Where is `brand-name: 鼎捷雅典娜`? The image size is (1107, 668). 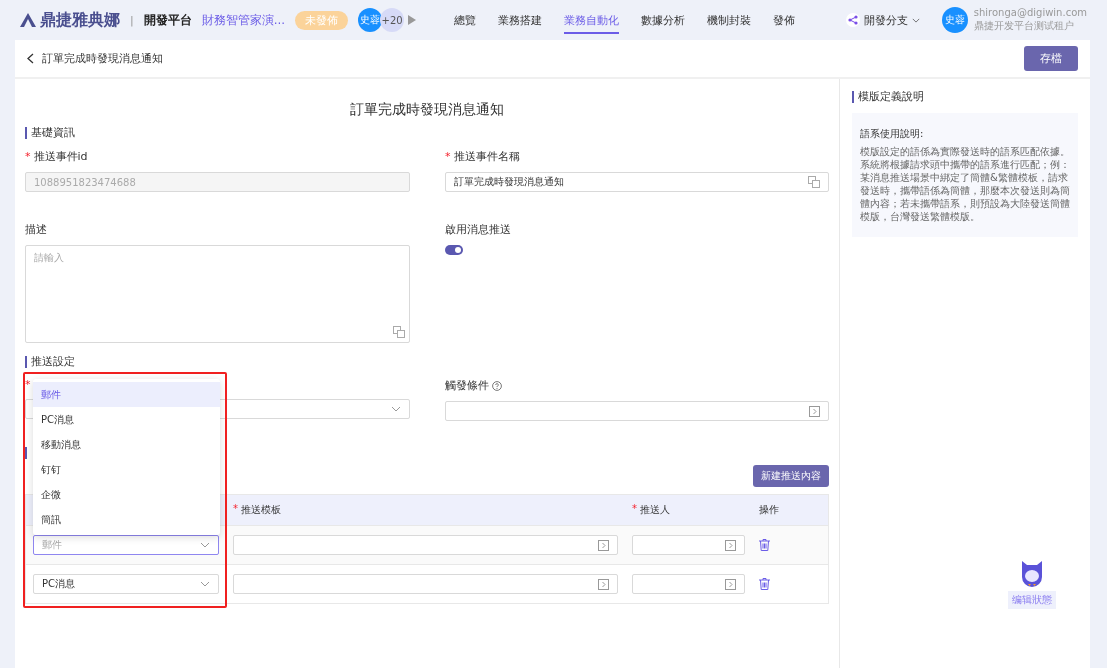 brand-name: 鼎捷雅典娜 is located at coordinates (80, 20).